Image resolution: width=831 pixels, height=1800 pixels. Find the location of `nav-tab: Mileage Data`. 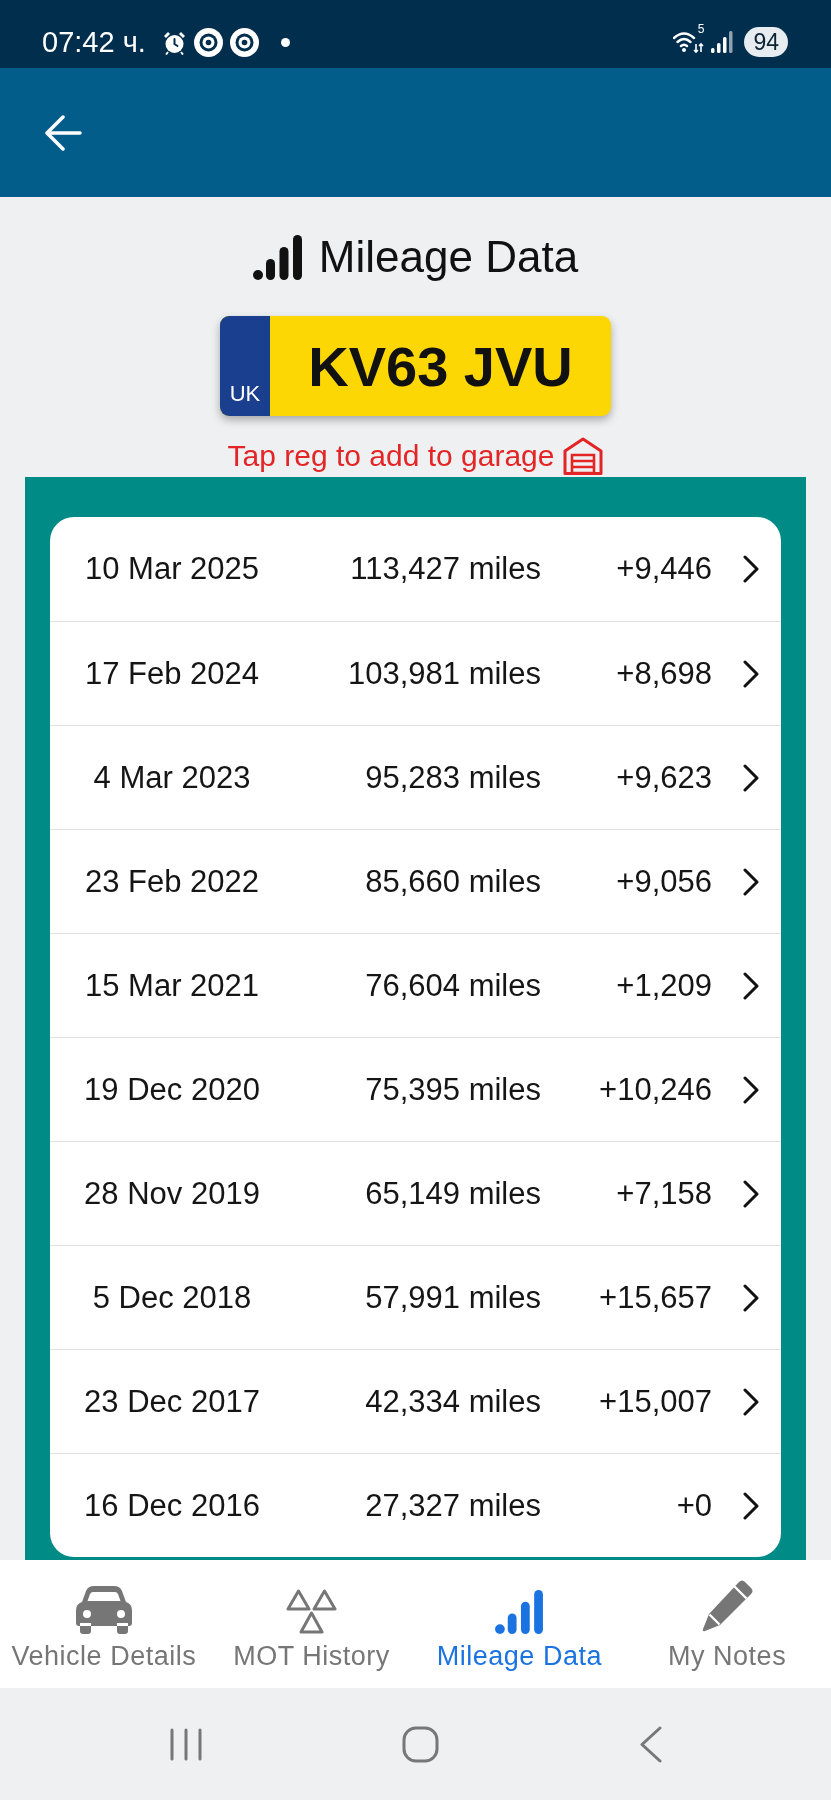

nav-tab: Mileage Data is located at coordinates (519, 1624).